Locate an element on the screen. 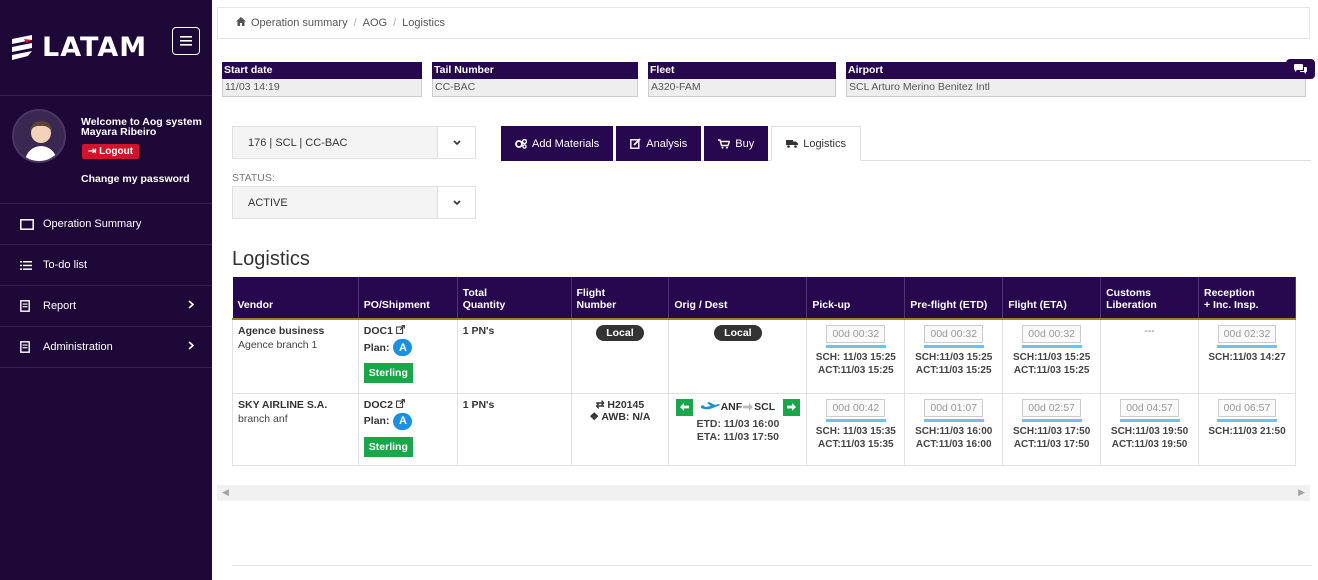 This screenshot has height=580, width=1318. col-header-preflight: Pre-flight (ETD) is located at coordinates (954, 298).